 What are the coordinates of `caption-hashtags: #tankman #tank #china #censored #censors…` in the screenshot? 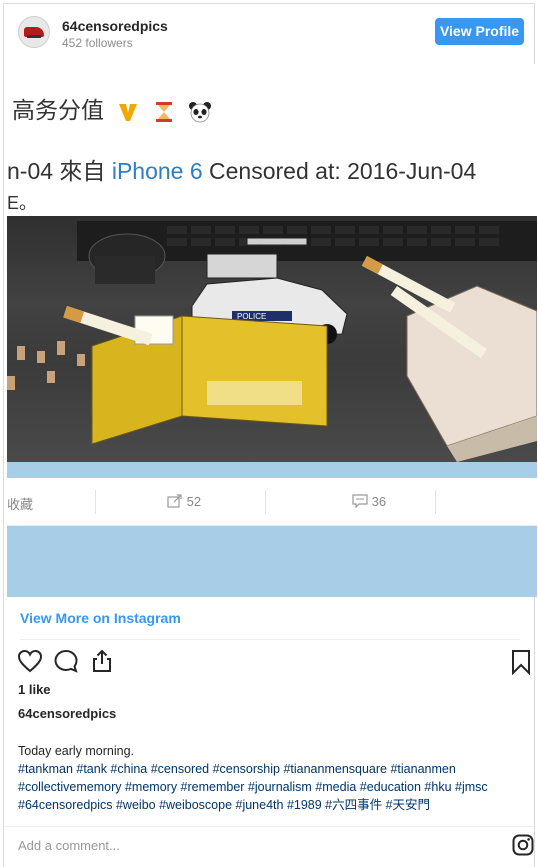 It's located at (270, 787).